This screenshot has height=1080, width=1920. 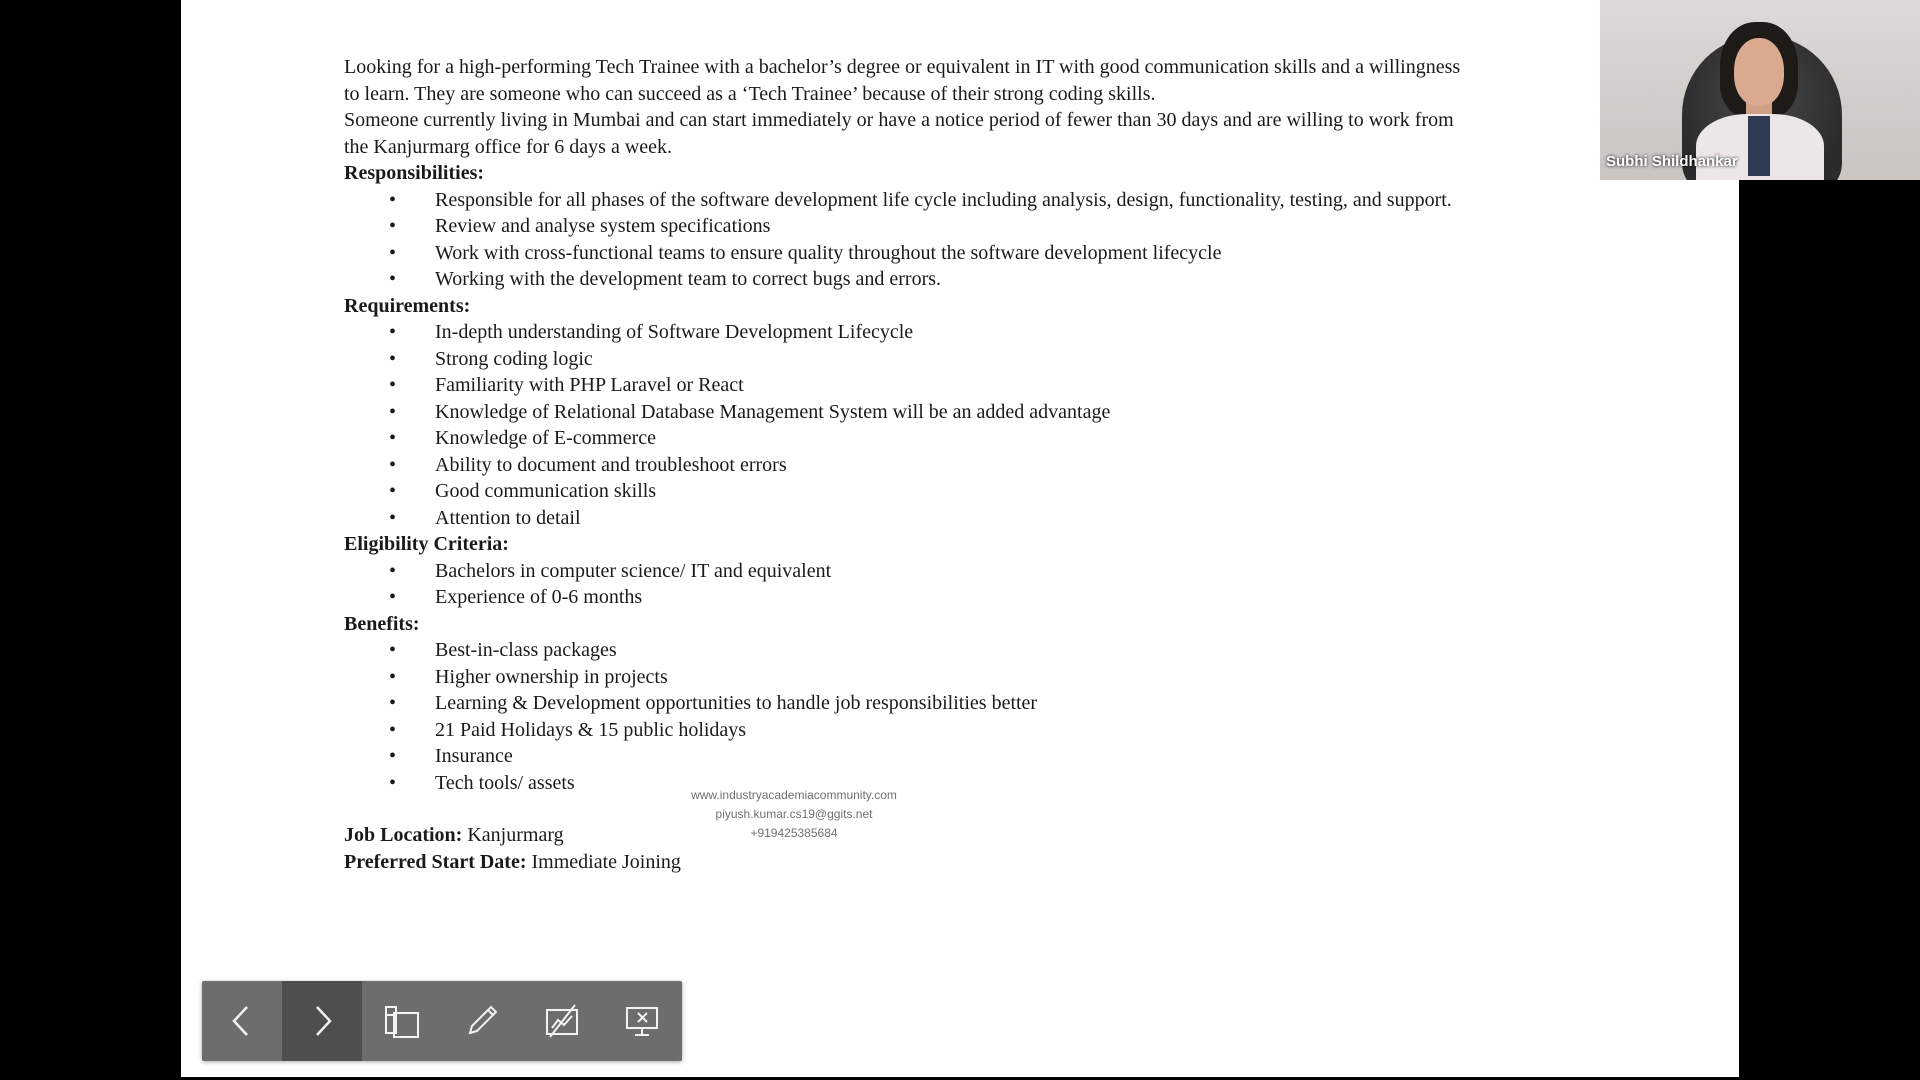 I want to click on end-slideshow-button, so click(x=642, y=1021).